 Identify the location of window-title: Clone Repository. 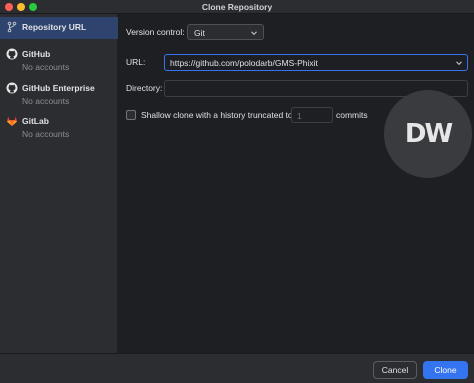
(237, 7).